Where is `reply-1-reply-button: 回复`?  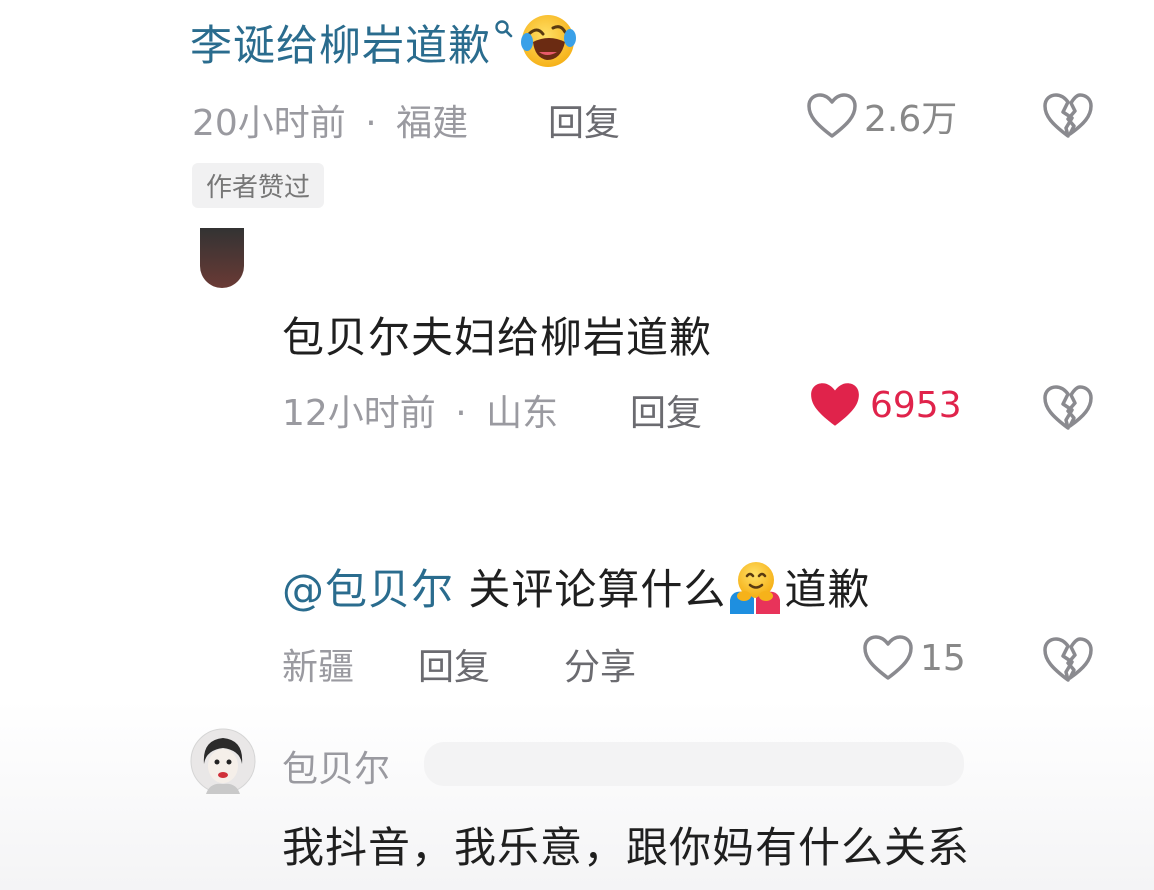
reply-1-reply-button: 回复 is located at coordinates (666, 410).